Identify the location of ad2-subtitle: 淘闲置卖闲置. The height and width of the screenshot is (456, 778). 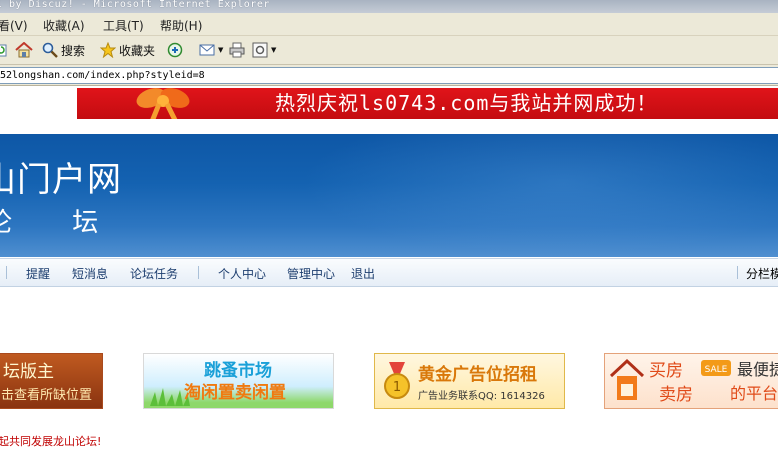
(235, 393).